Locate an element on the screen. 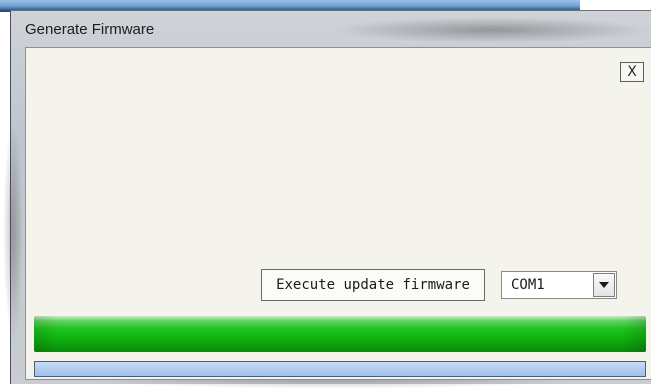 Image resolution: width=651 pixels, height=389 pixels. secondary-progress-bar is located at coordinates (340, 369).